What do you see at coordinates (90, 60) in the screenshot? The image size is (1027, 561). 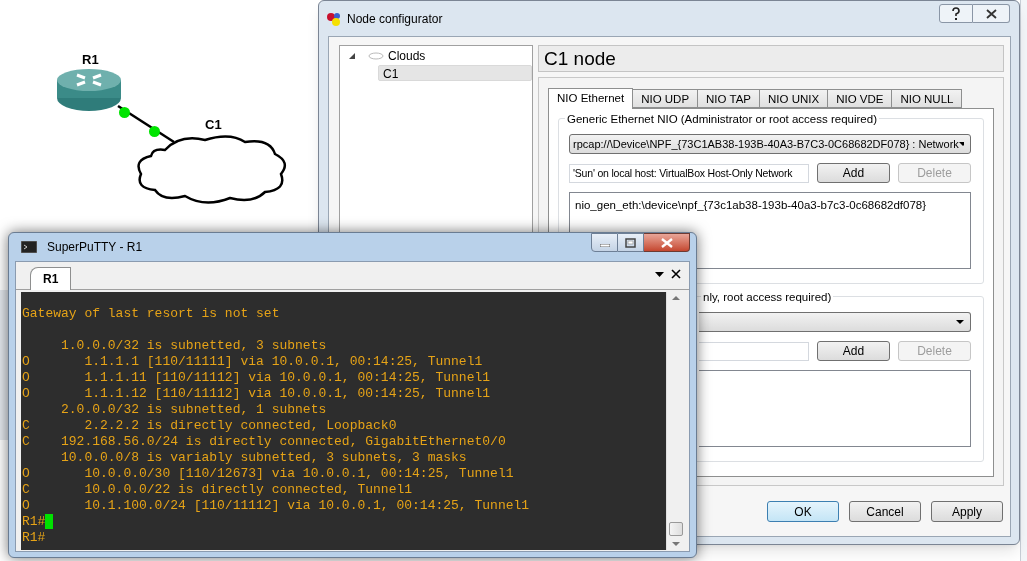 I see `node-label: R1` at bounding box center [90, 60].